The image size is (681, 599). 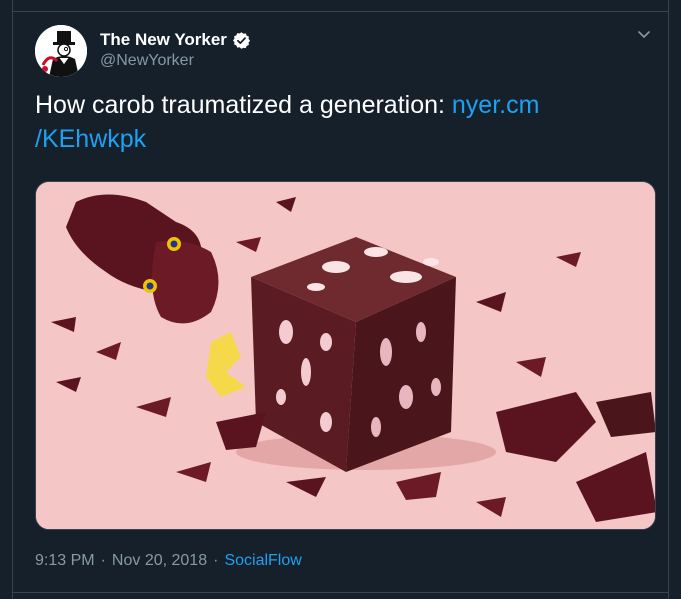 What do you see at coordinates (340, 11) in the screenshot?
I see `top-divider` at bounding box center [340, 11].